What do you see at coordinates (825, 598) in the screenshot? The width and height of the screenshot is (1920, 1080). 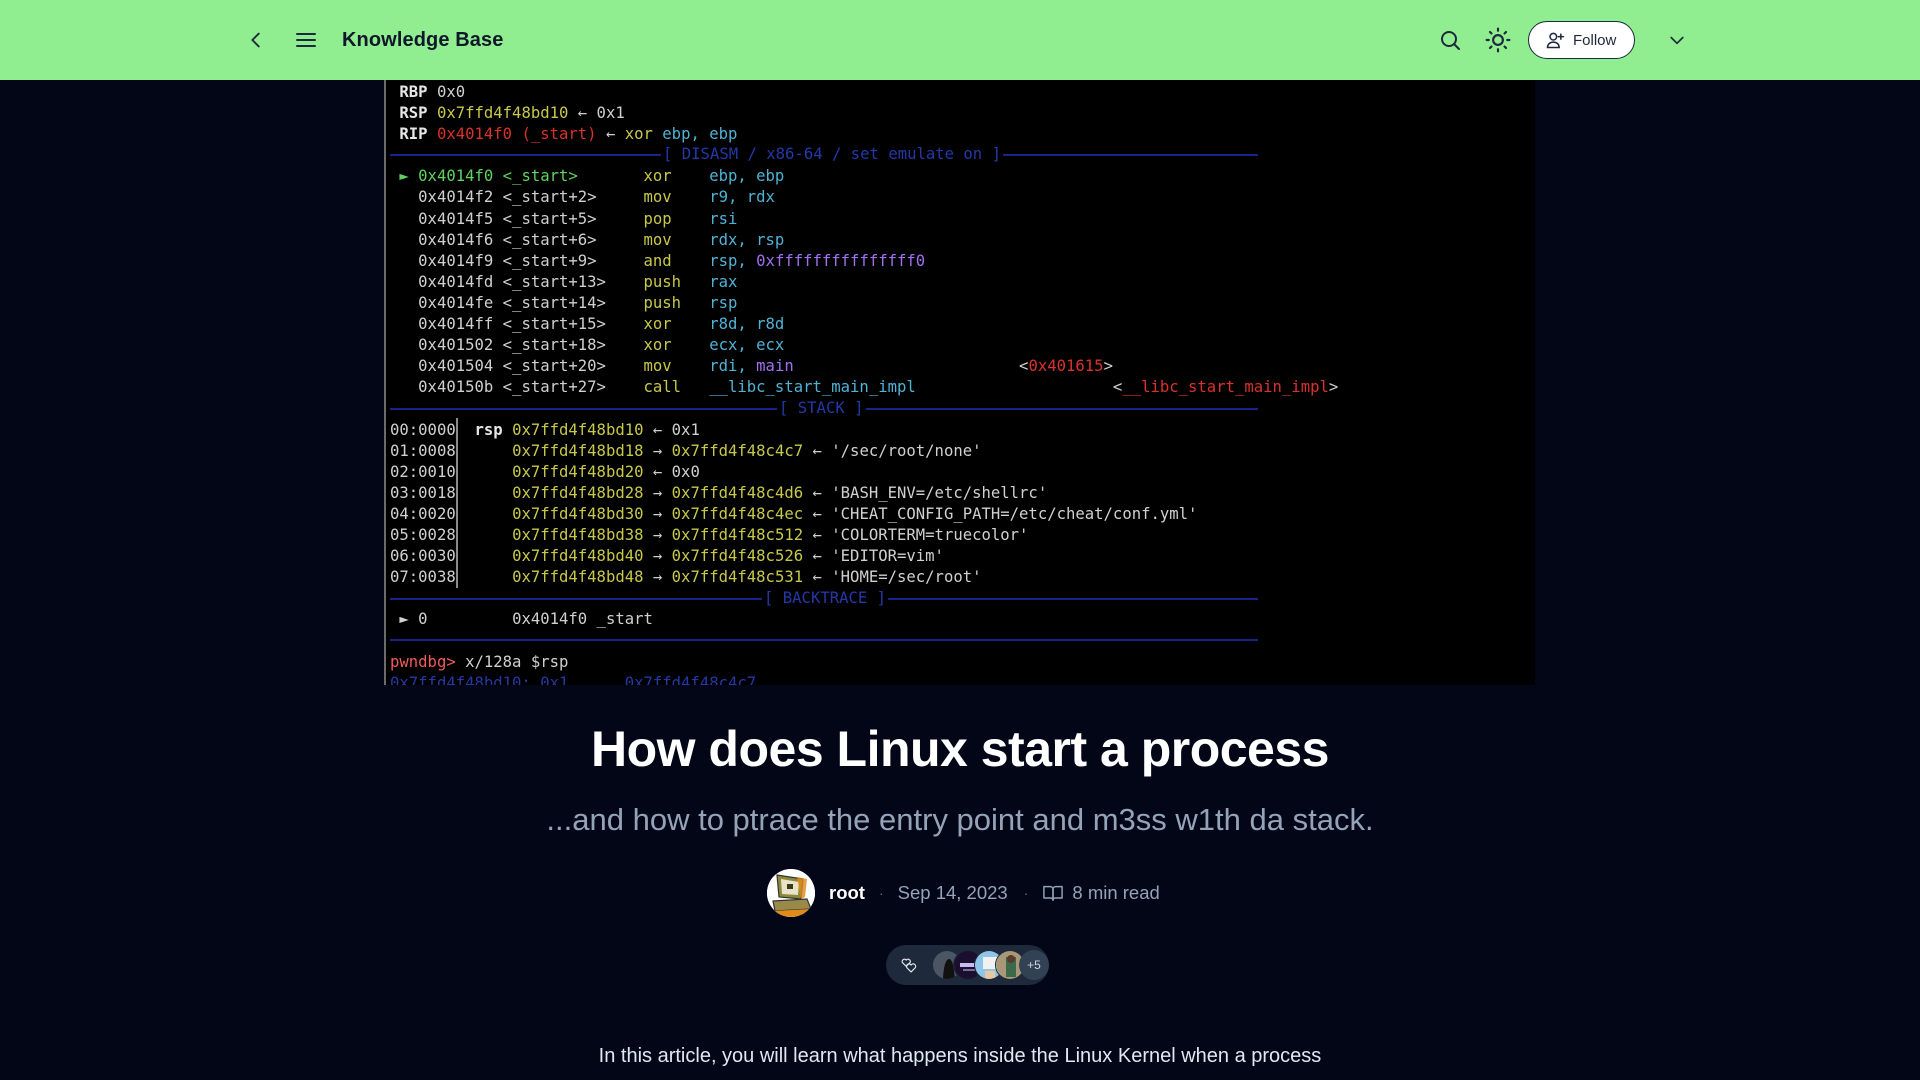 I see `backtrace-section-label: [ BACKTRACE ]` at bounding box center [825, 598].